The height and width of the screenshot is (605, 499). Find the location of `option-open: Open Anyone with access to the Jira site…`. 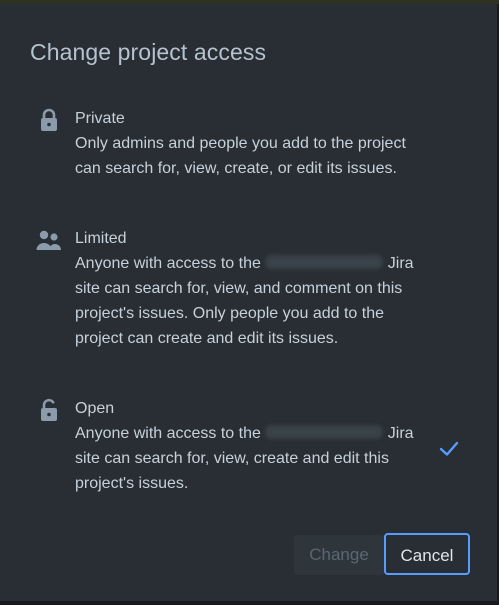

option-open: Open Anyone with access to the Jira site… is located at coordinates (245, 446).